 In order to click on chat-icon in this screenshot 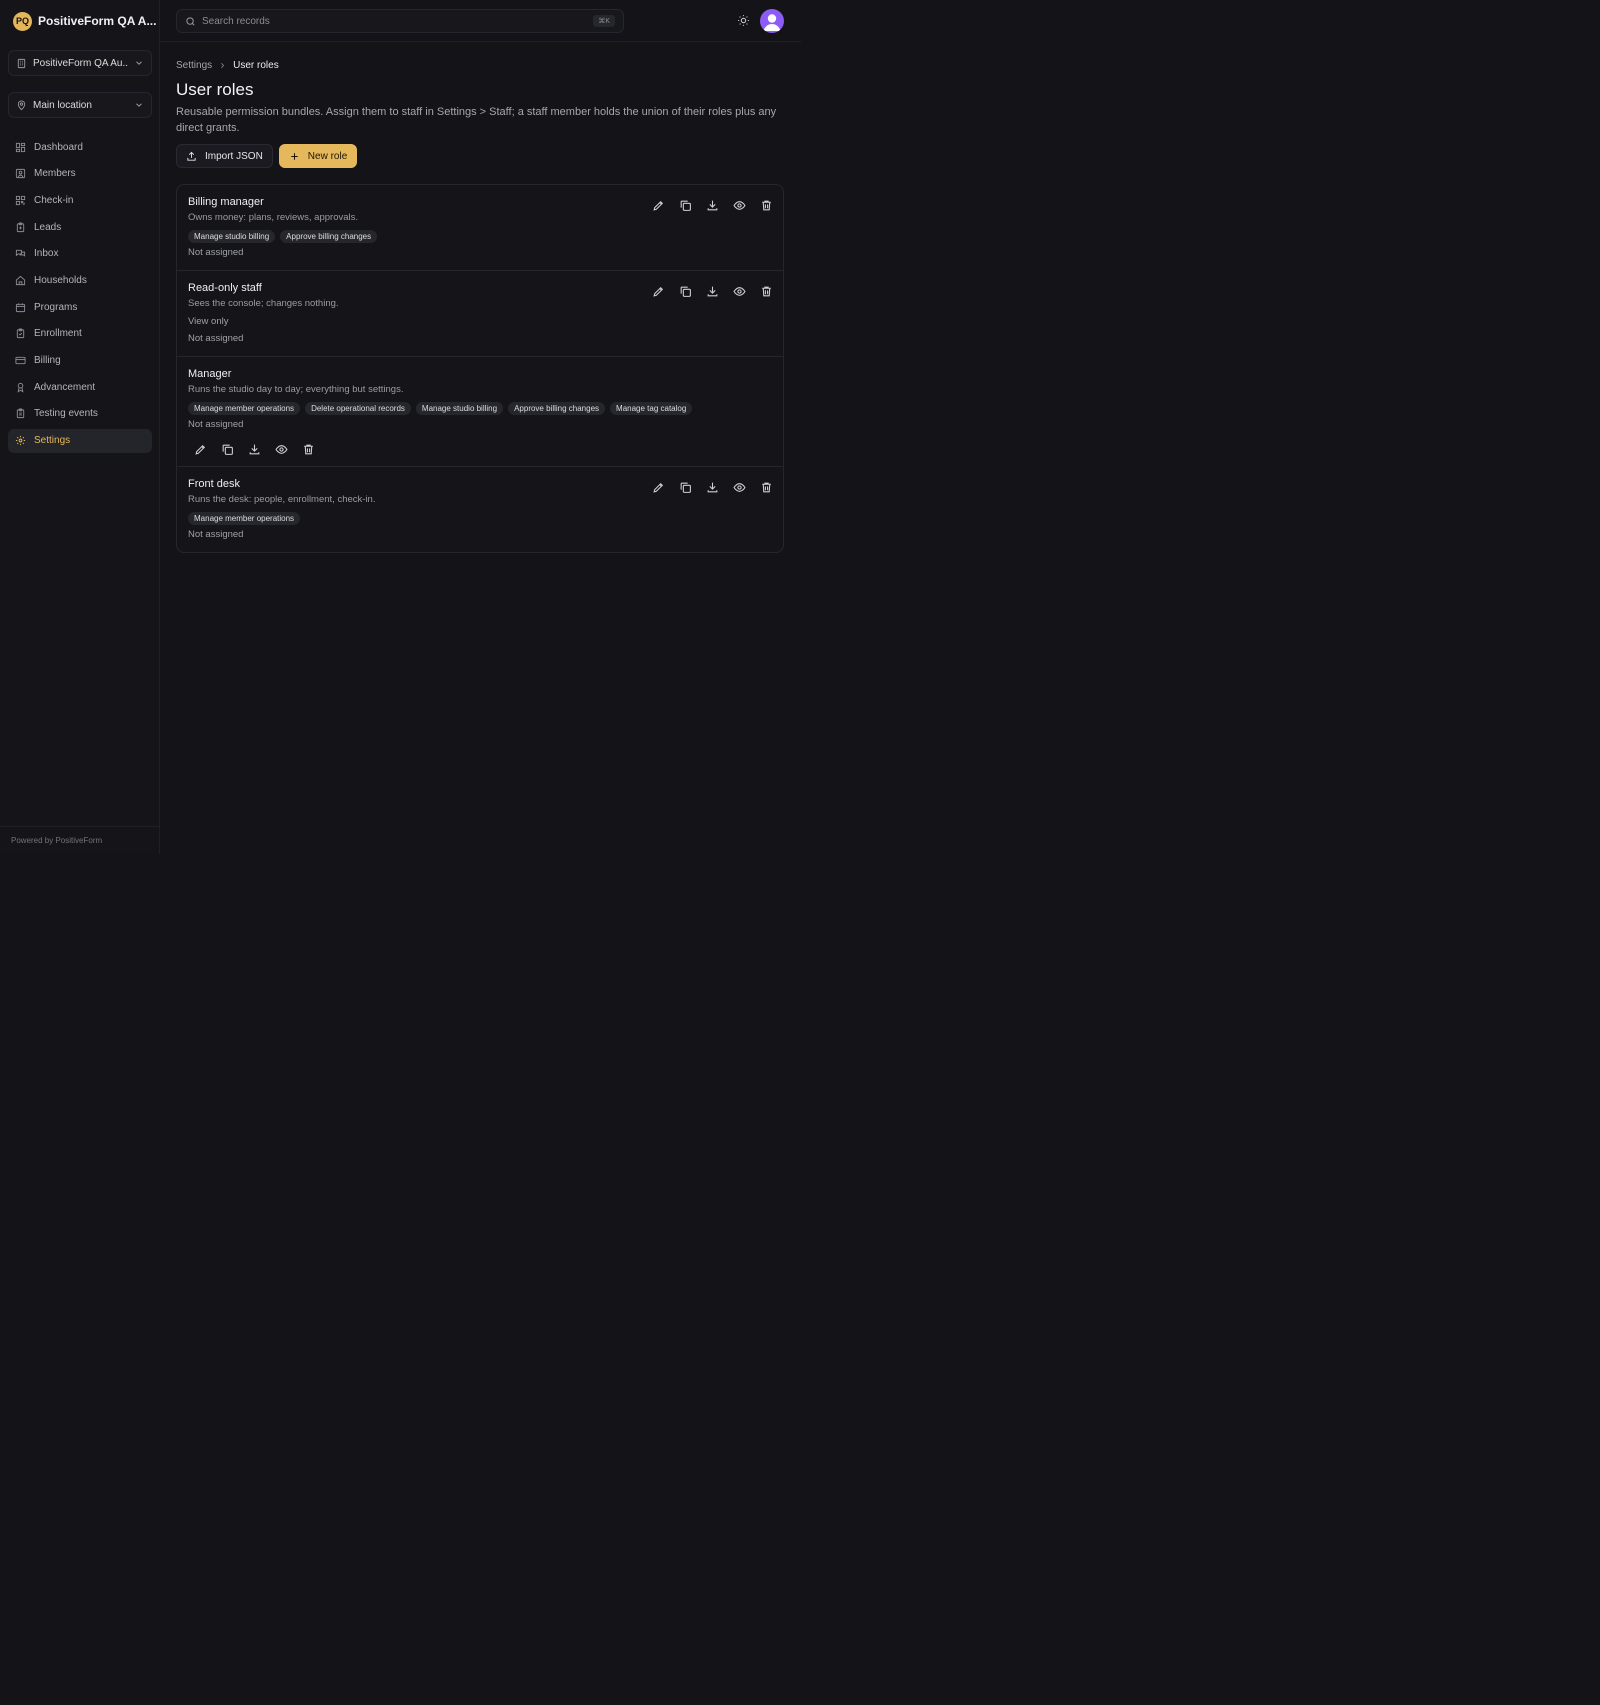, I will do `click(20, 253)`.